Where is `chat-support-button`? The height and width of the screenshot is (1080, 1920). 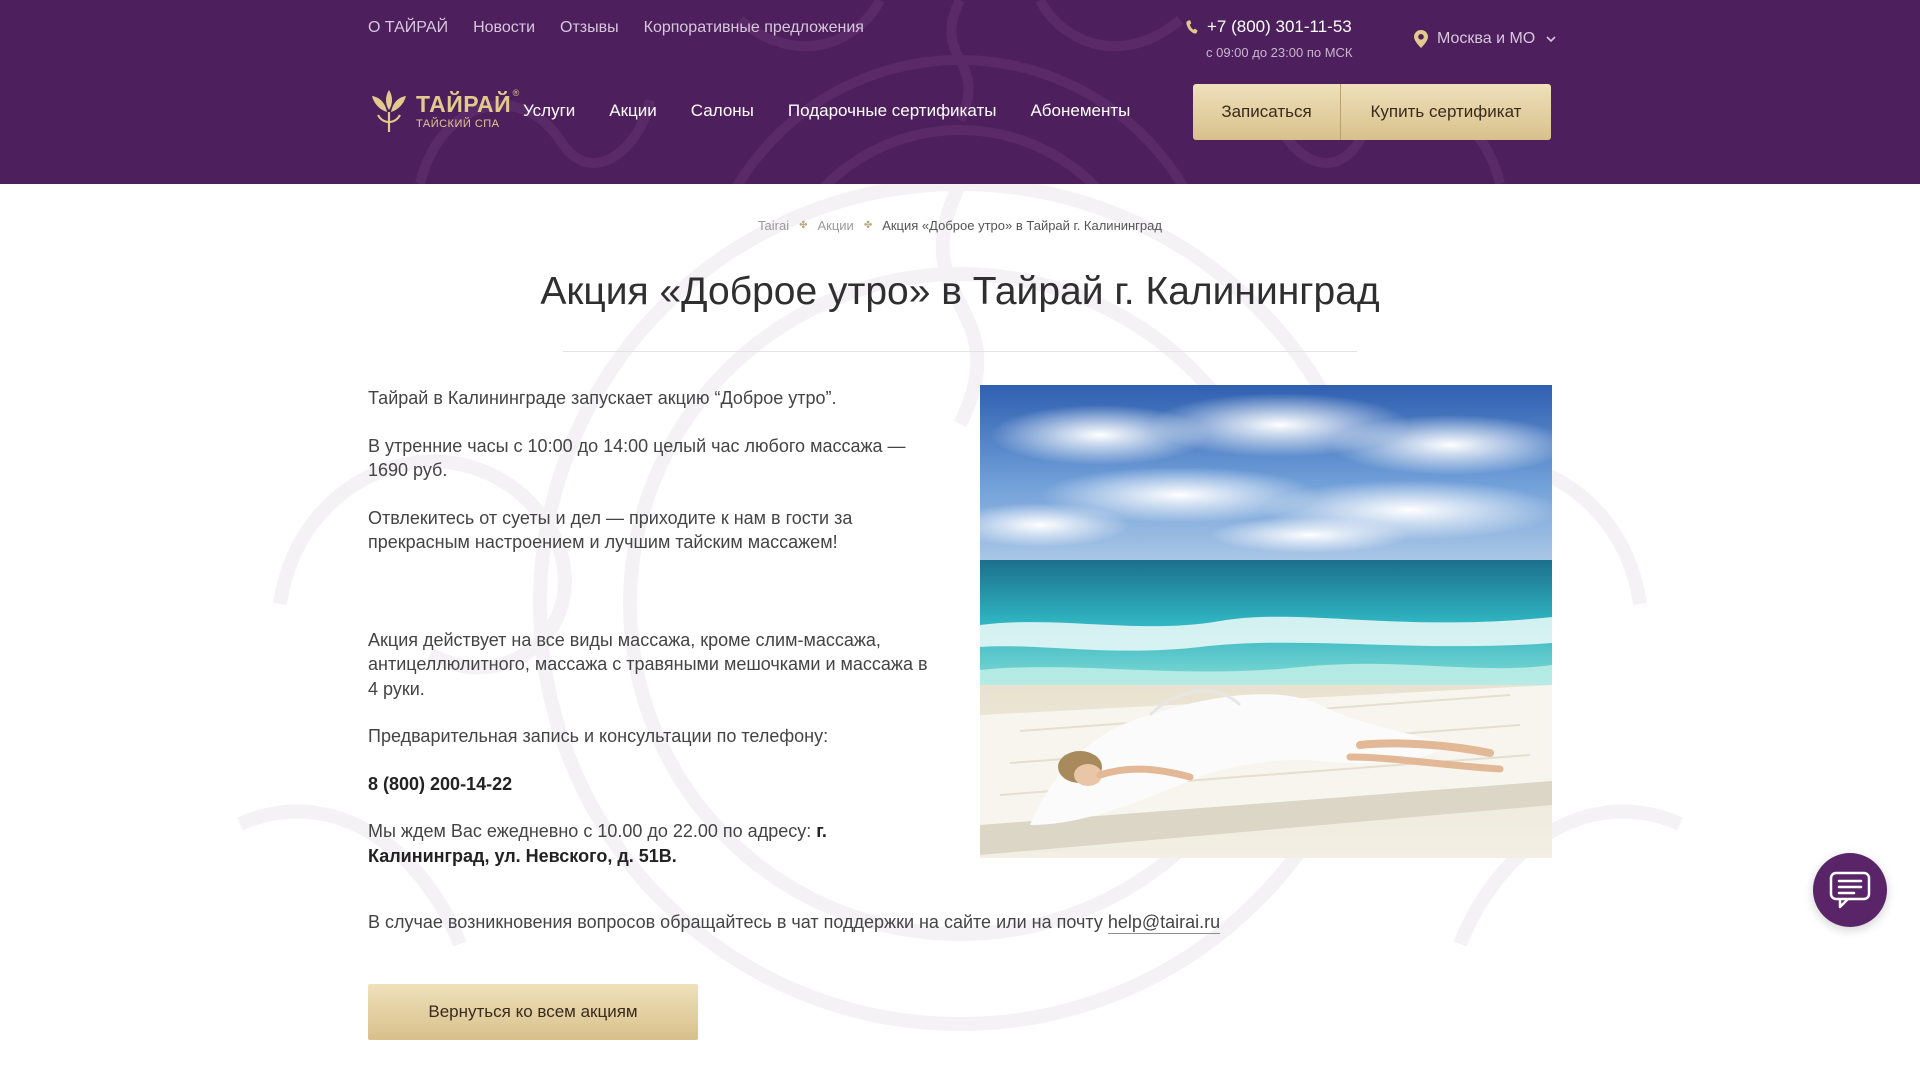 chat-support-button is located at coordinates (1850, 890).